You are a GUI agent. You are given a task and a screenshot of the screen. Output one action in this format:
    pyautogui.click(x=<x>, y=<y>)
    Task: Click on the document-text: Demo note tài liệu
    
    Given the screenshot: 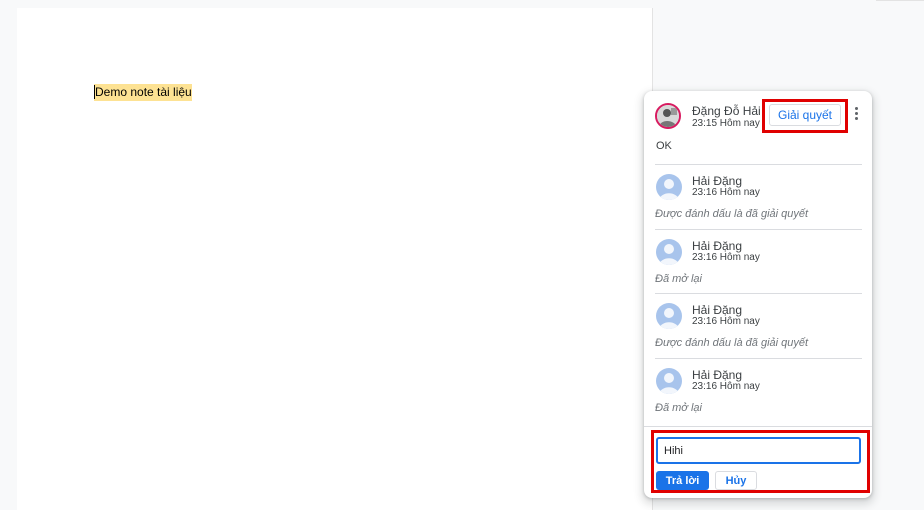 What is the action you would take?
    pyautogui.click(x=143, y=92)
    